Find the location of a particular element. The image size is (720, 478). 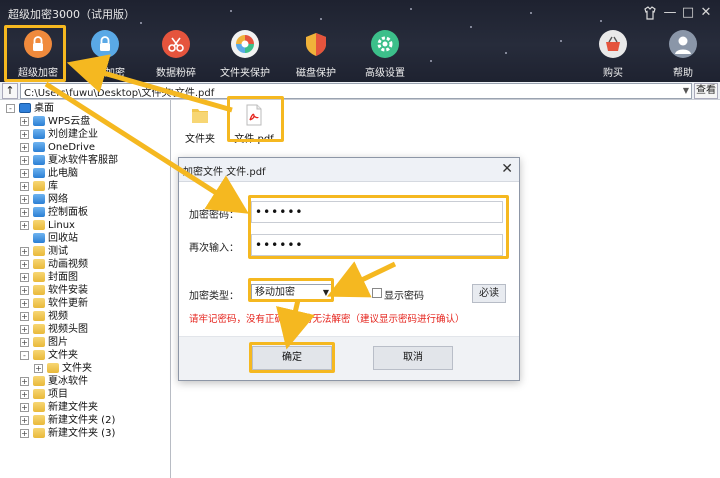

shirt-icon is located at coordinates (650, 13).